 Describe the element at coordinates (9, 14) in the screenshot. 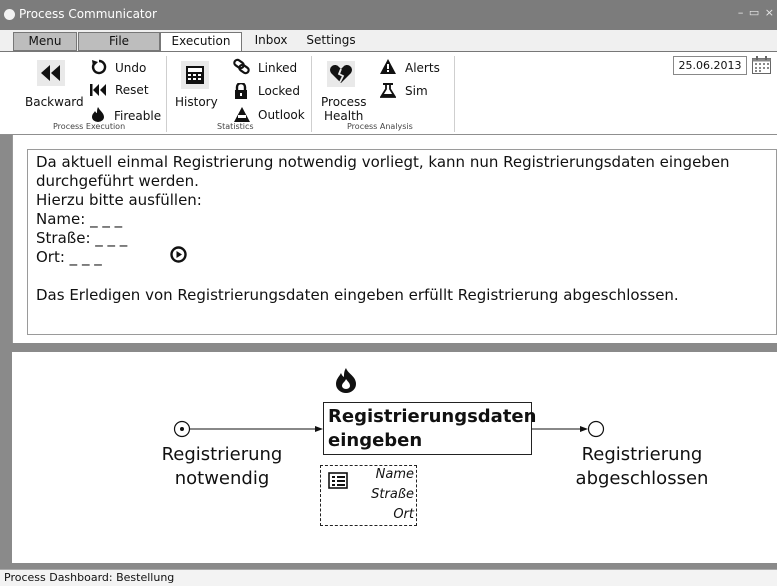

I see `app-icon` at that location.